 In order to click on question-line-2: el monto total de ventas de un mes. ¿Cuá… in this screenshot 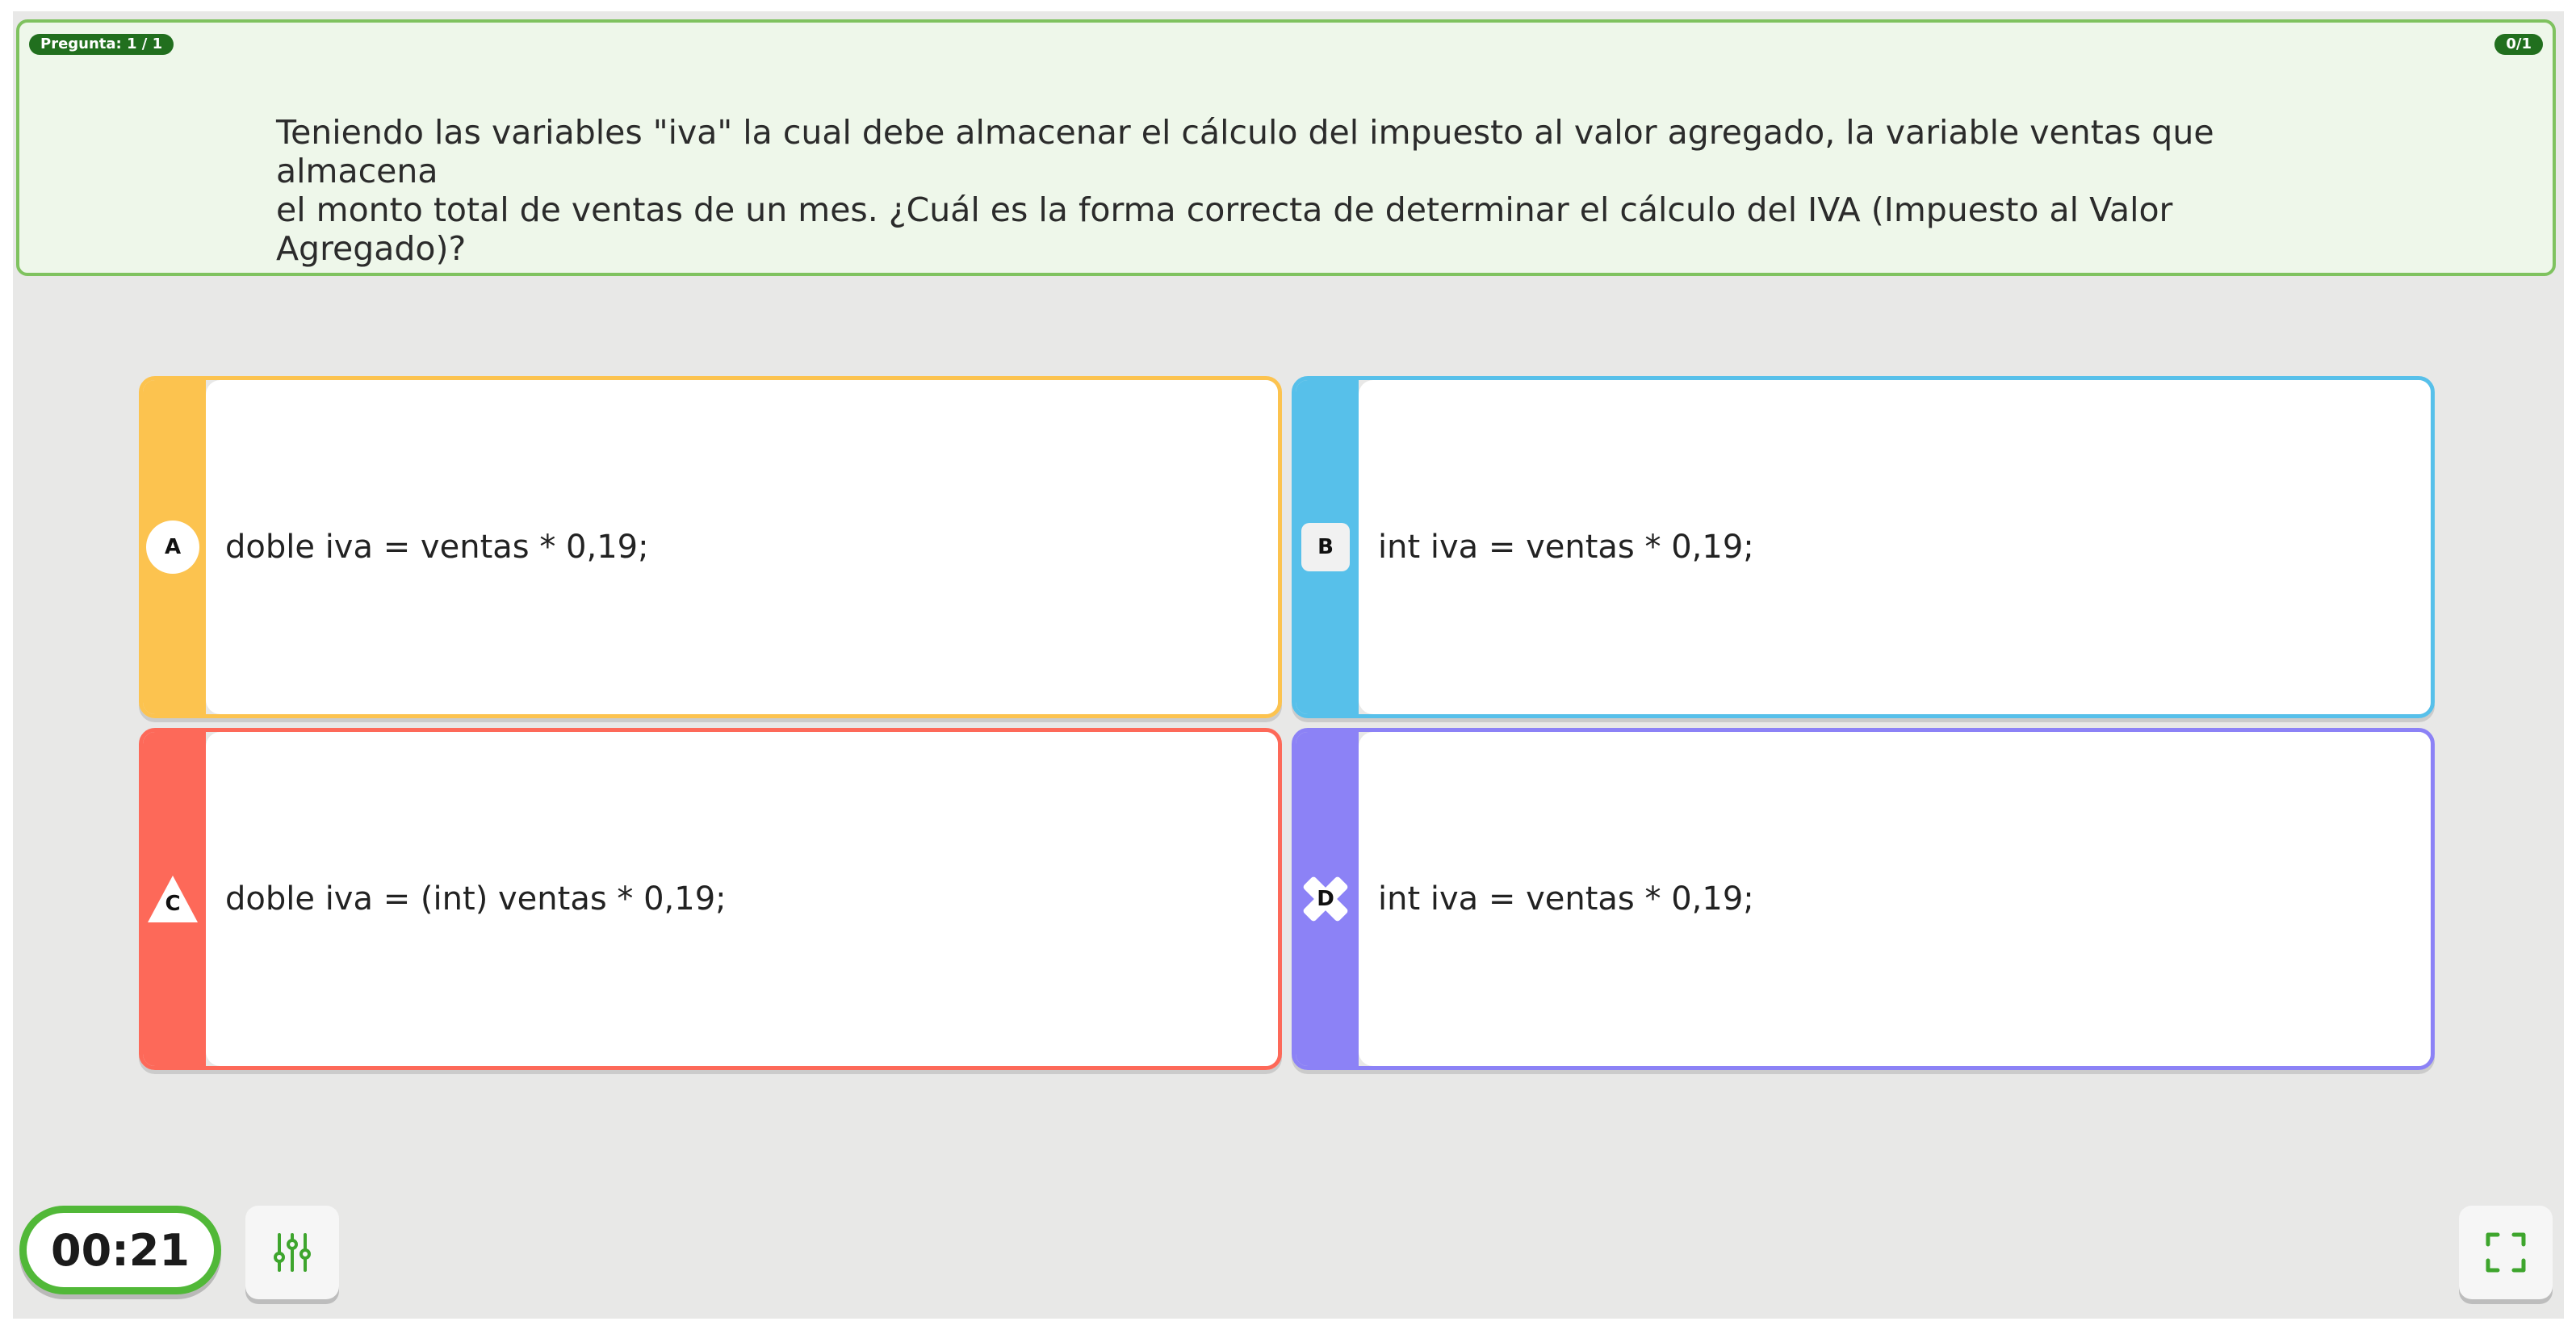, I will do `click(1224, 229)`.